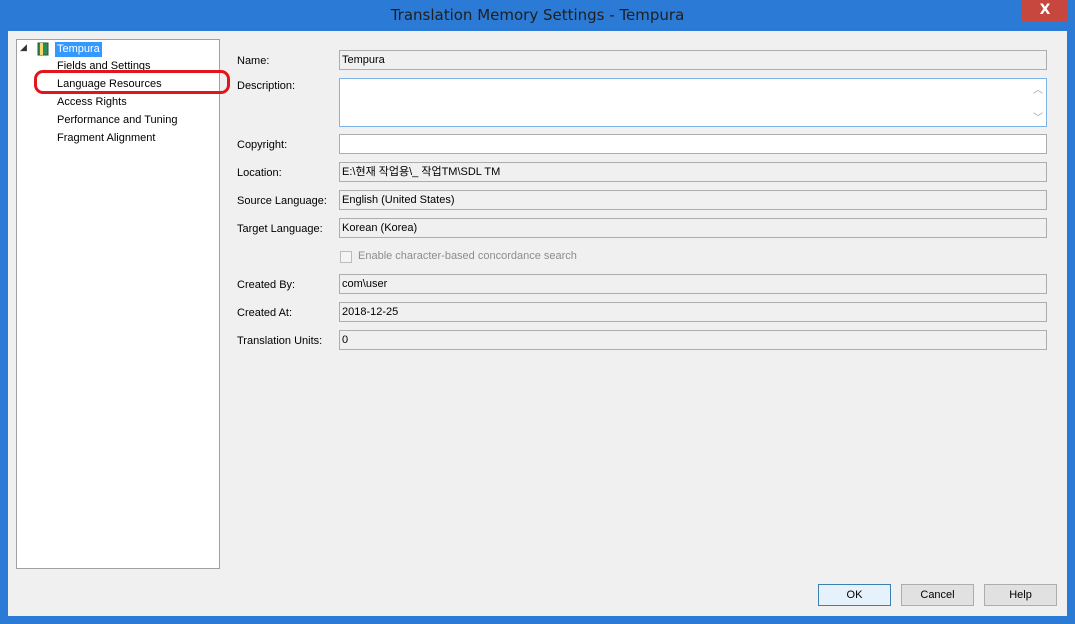 Image resolution: width=1075 pixels, height=624 pixels. Describe the element at coordinates (693, 102) in the screenshot. I see `description-textarea: ︿ ﹀` at that location.